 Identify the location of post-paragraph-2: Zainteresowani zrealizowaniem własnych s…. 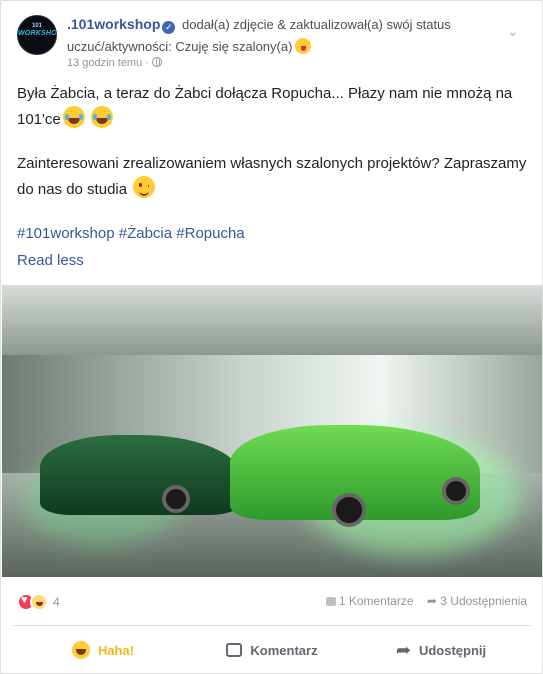
(273, 176).